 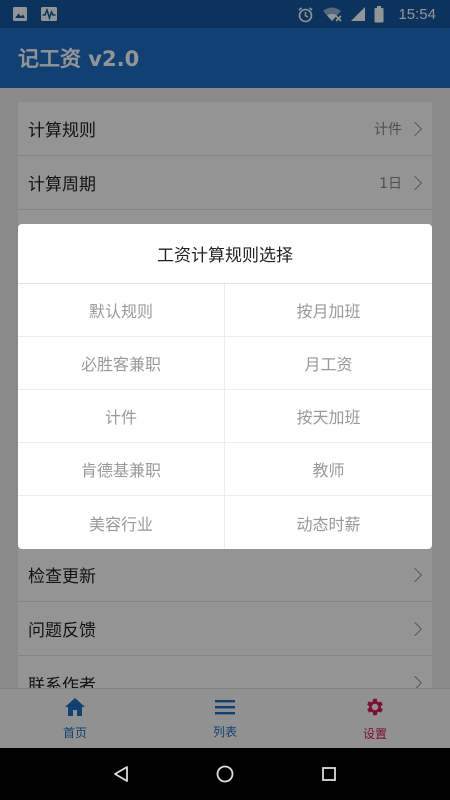 What do you see at coordinates (121, 363) in the screenshot?
I see `option-pizzahut-parttime: 必胜客兼职` at bounding box center [121, 363].